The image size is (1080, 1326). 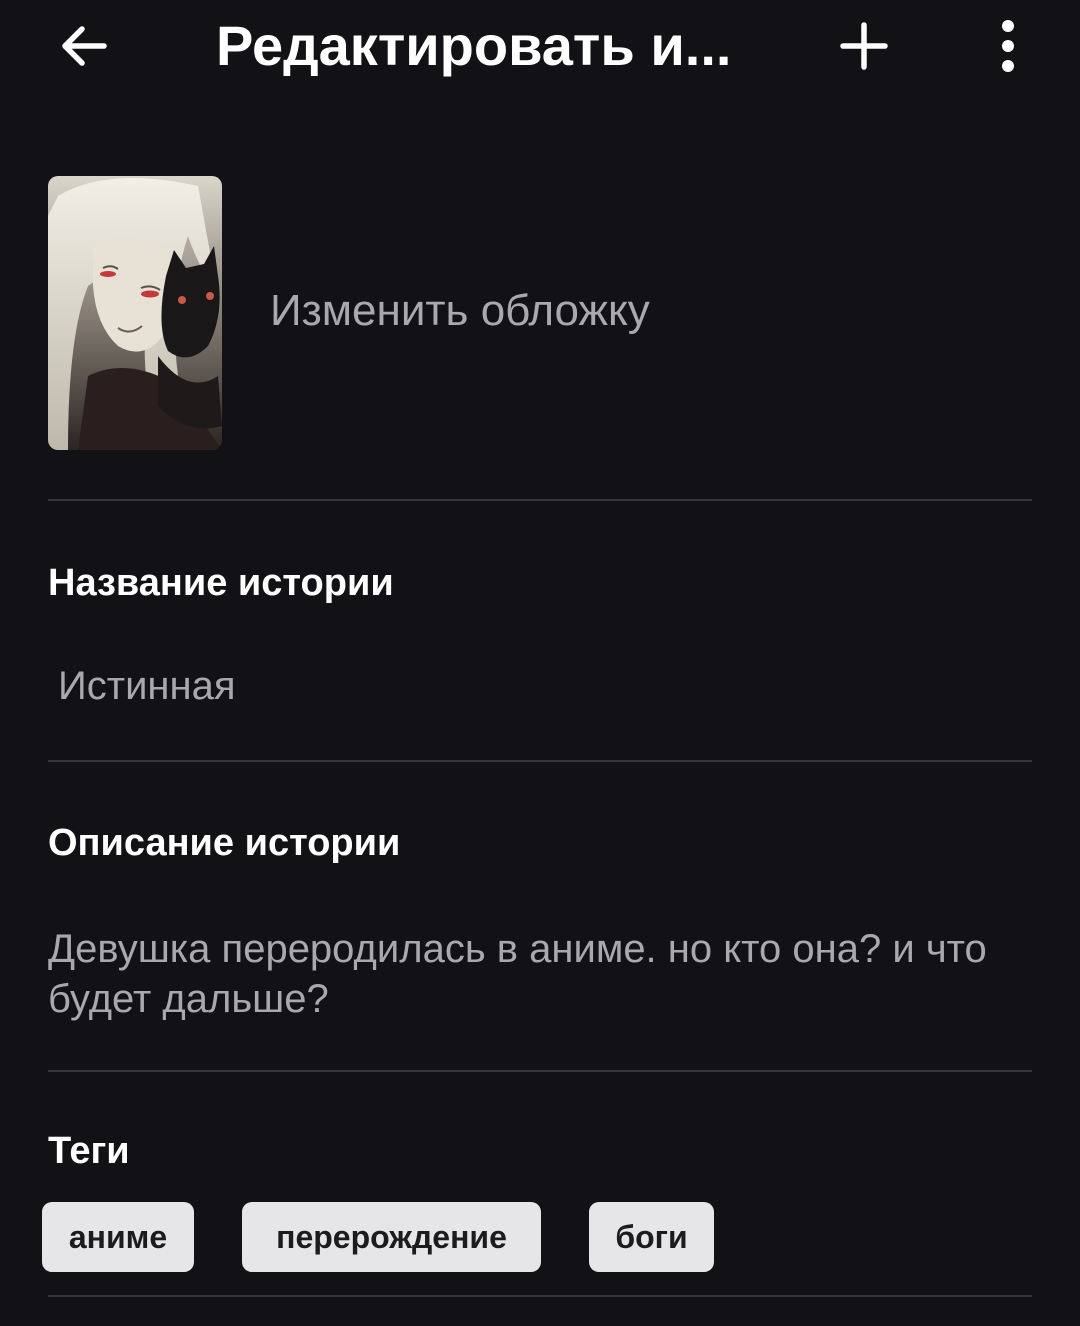 I want to click on story-title-label: Название истории, so click(x=221, y=583).